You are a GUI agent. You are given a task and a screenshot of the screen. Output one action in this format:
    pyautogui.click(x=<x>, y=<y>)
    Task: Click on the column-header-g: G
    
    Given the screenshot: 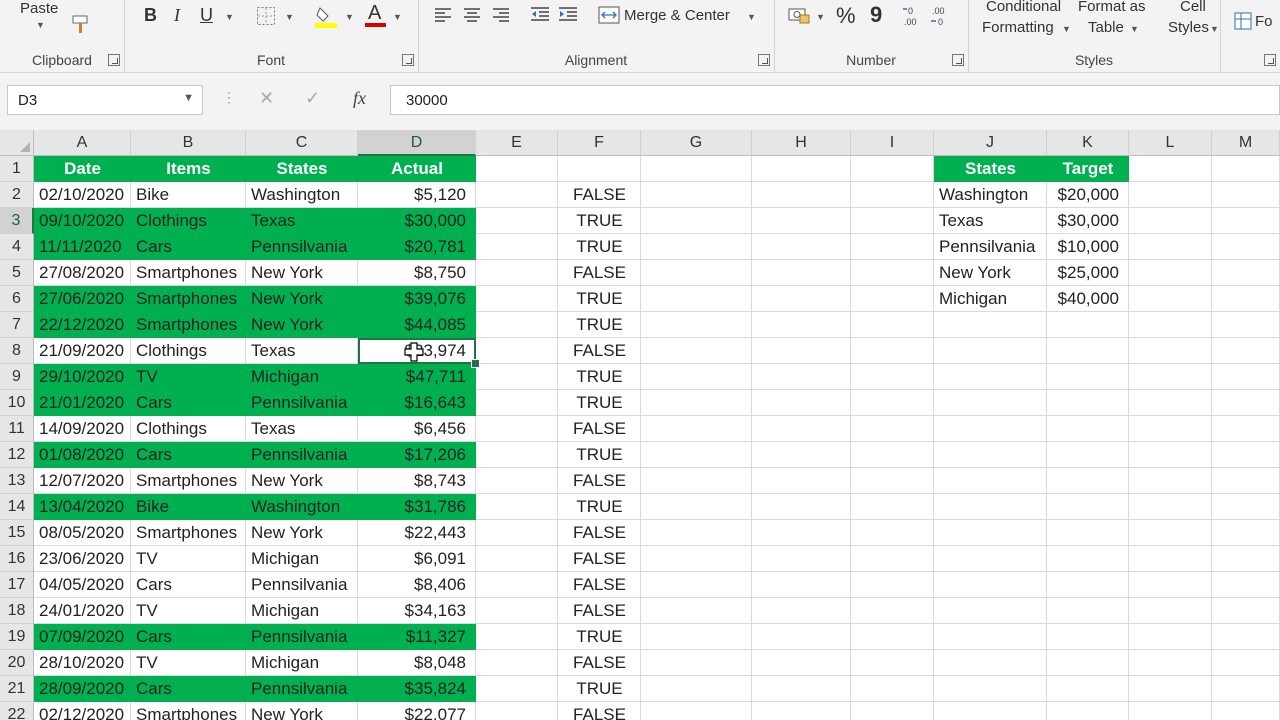 What is the action you would take?
    pyautogui.click(x=696, y=143)
    